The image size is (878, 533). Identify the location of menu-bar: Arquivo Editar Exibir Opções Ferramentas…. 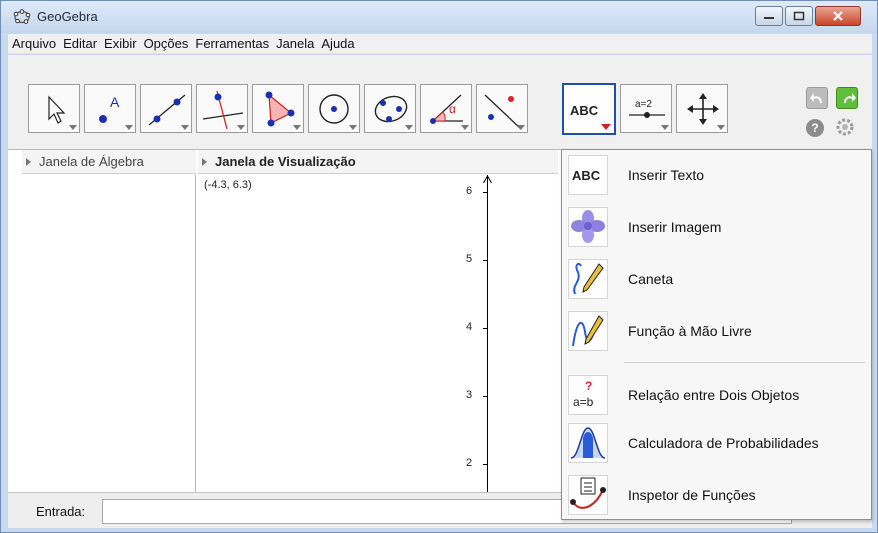
(440, 44).